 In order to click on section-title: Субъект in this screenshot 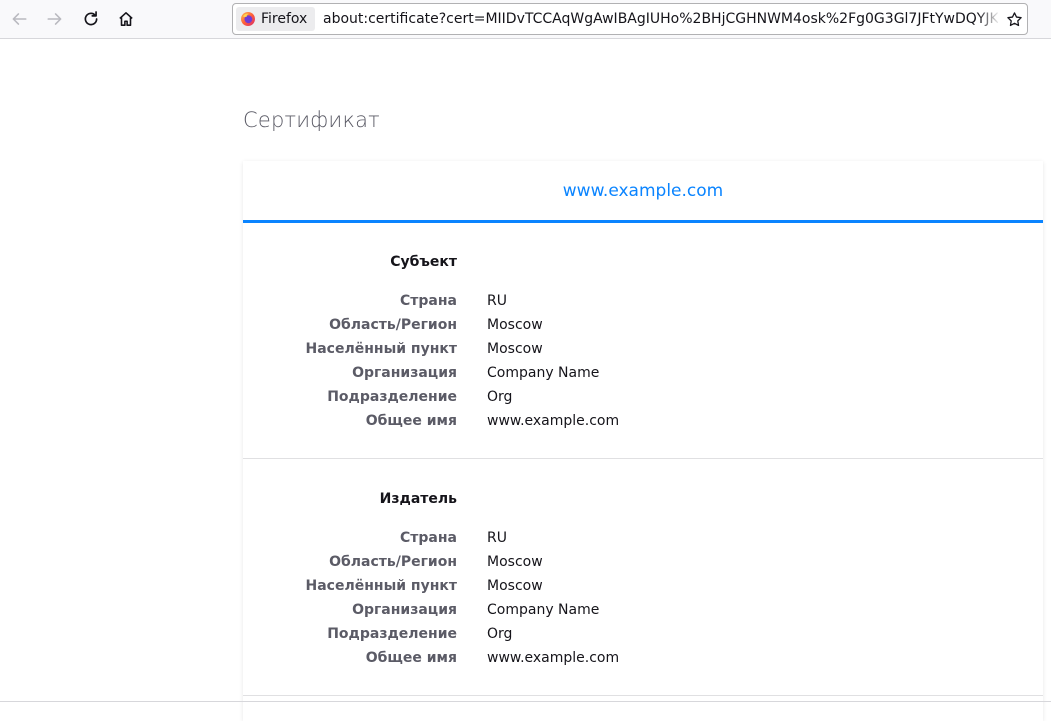, I will do `click(423, 262)`.